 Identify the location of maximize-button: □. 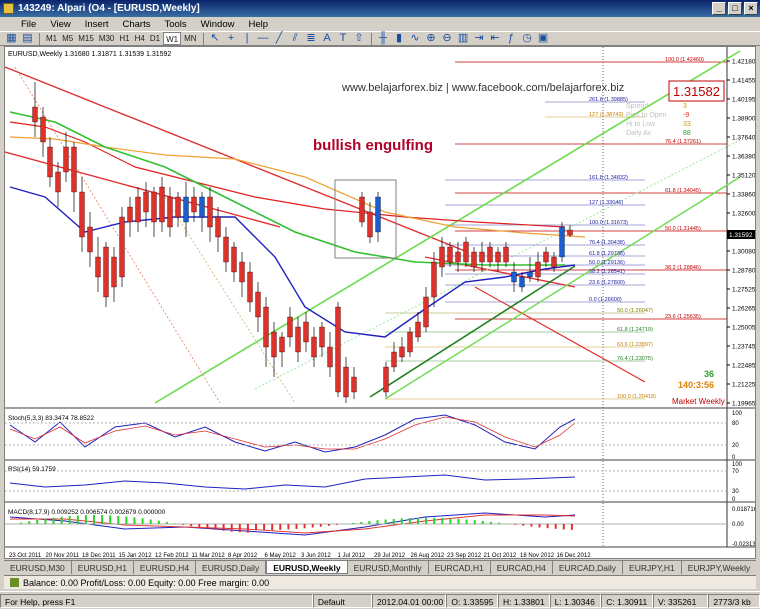
(735, 8).